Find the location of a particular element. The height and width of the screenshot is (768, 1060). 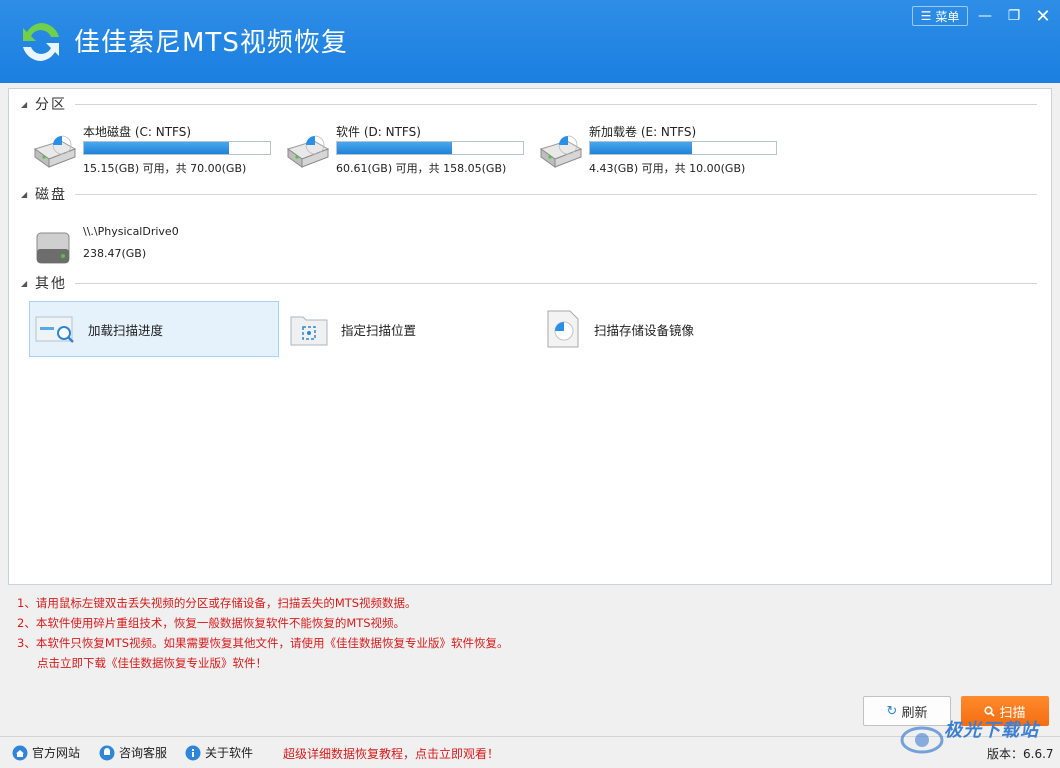

minimize-icon: — is located at coordinates (985, 16).